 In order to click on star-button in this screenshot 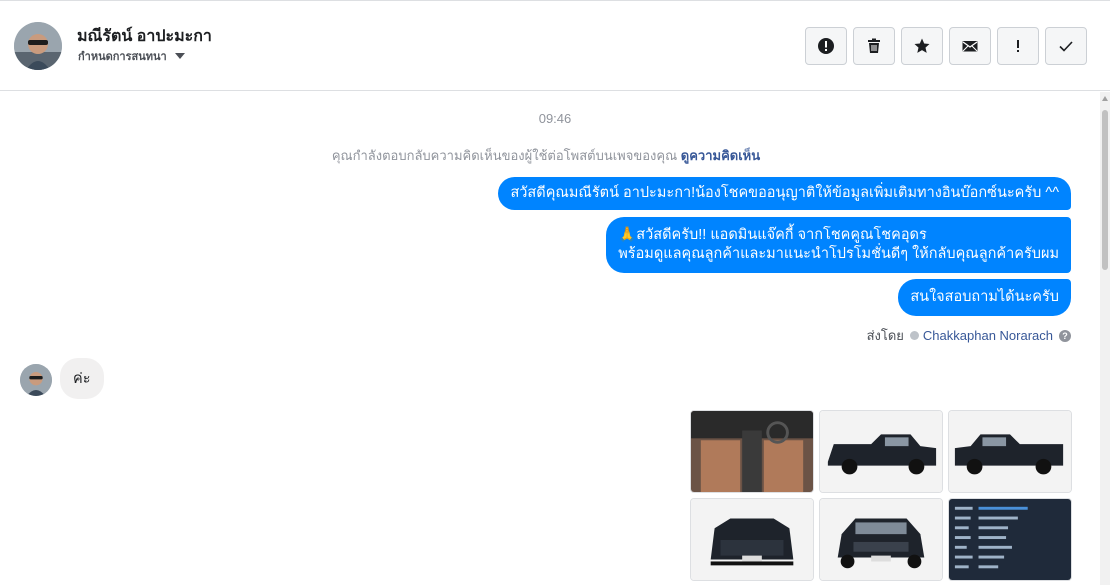, I will do `click(922, 46)`.